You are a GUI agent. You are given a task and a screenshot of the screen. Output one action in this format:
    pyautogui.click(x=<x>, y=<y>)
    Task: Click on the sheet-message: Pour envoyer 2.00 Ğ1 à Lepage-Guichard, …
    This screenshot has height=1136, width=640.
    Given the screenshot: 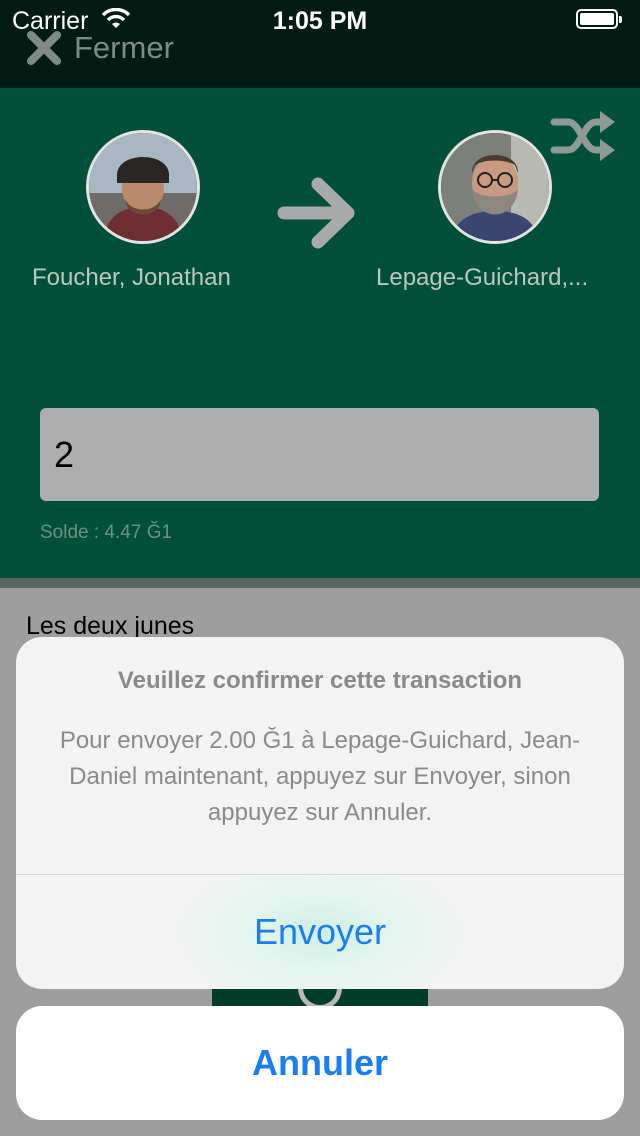 What is the action you would take?
    pyautogui.click(x=320, y=776)
    